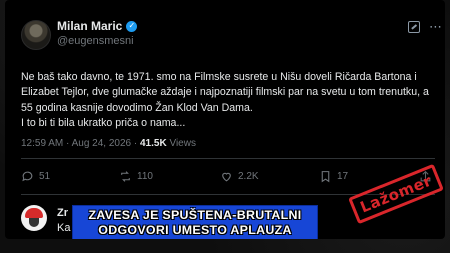 The width and height of the screenshot is (450, 253). I want to click on headline-line-1: ZAVESA JE SPUŠTENA-BRUTALNI, so click(195, 215).